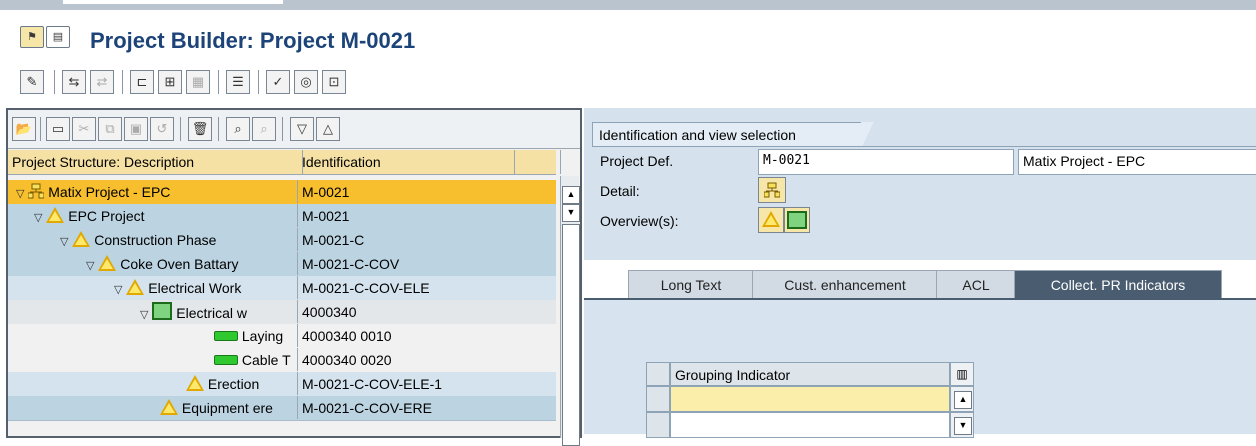 Image resolution: width=1256 pixels, height=446 pixels. I want to click on tree-scrollbar: ▲ ▼, so click(570, 311).